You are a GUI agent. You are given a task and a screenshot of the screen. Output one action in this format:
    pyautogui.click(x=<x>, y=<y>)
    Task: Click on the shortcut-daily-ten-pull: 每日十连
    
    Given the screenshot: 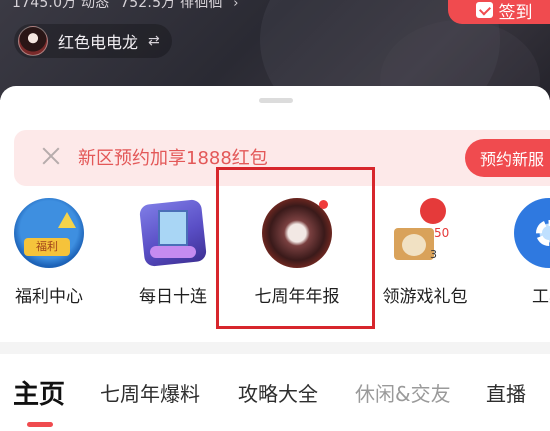 What is the action you would take?
    pyautogui.click(x=173, y=252)
    